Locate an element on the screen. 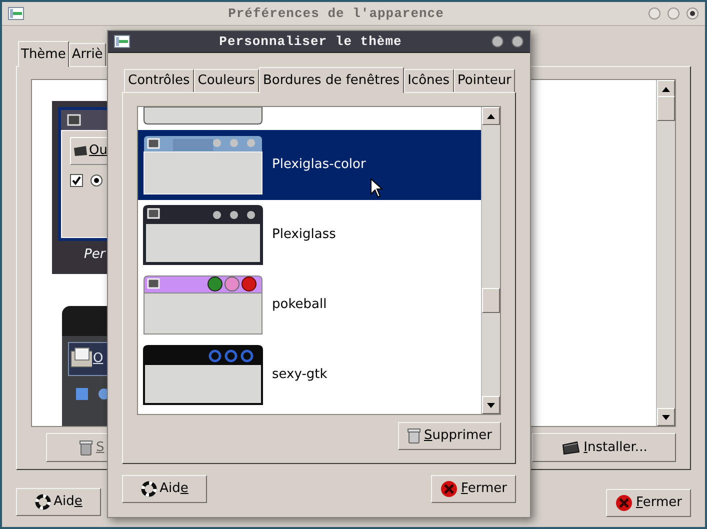 Image resolution: width=707 pixels, height=529 pixels. theme-row: Plexiglass is located at coordinates (309, 235).